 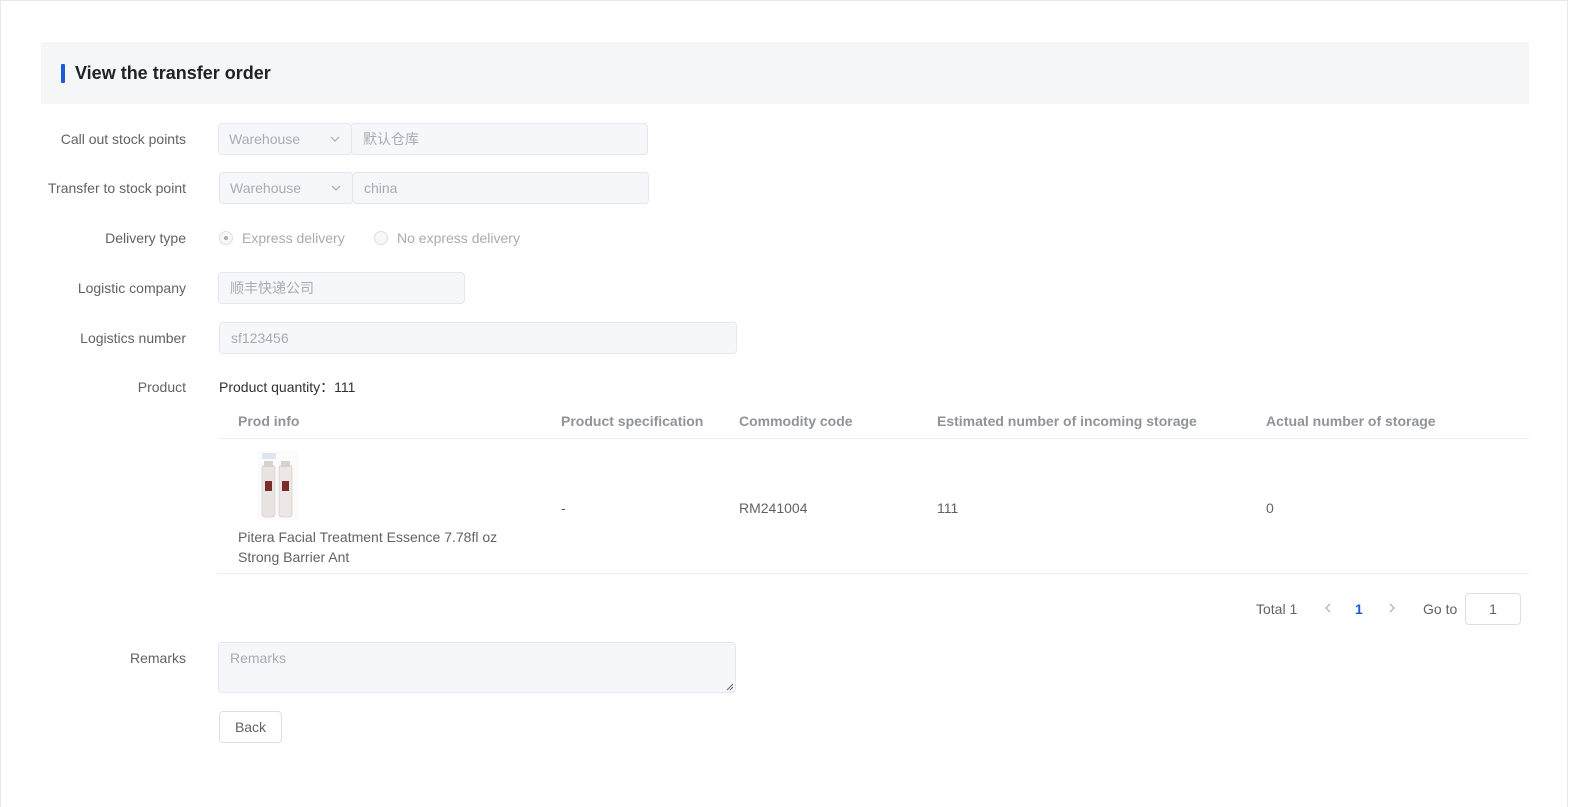 I want to click on chevron-right-icon, so click(x=1392, y=608).